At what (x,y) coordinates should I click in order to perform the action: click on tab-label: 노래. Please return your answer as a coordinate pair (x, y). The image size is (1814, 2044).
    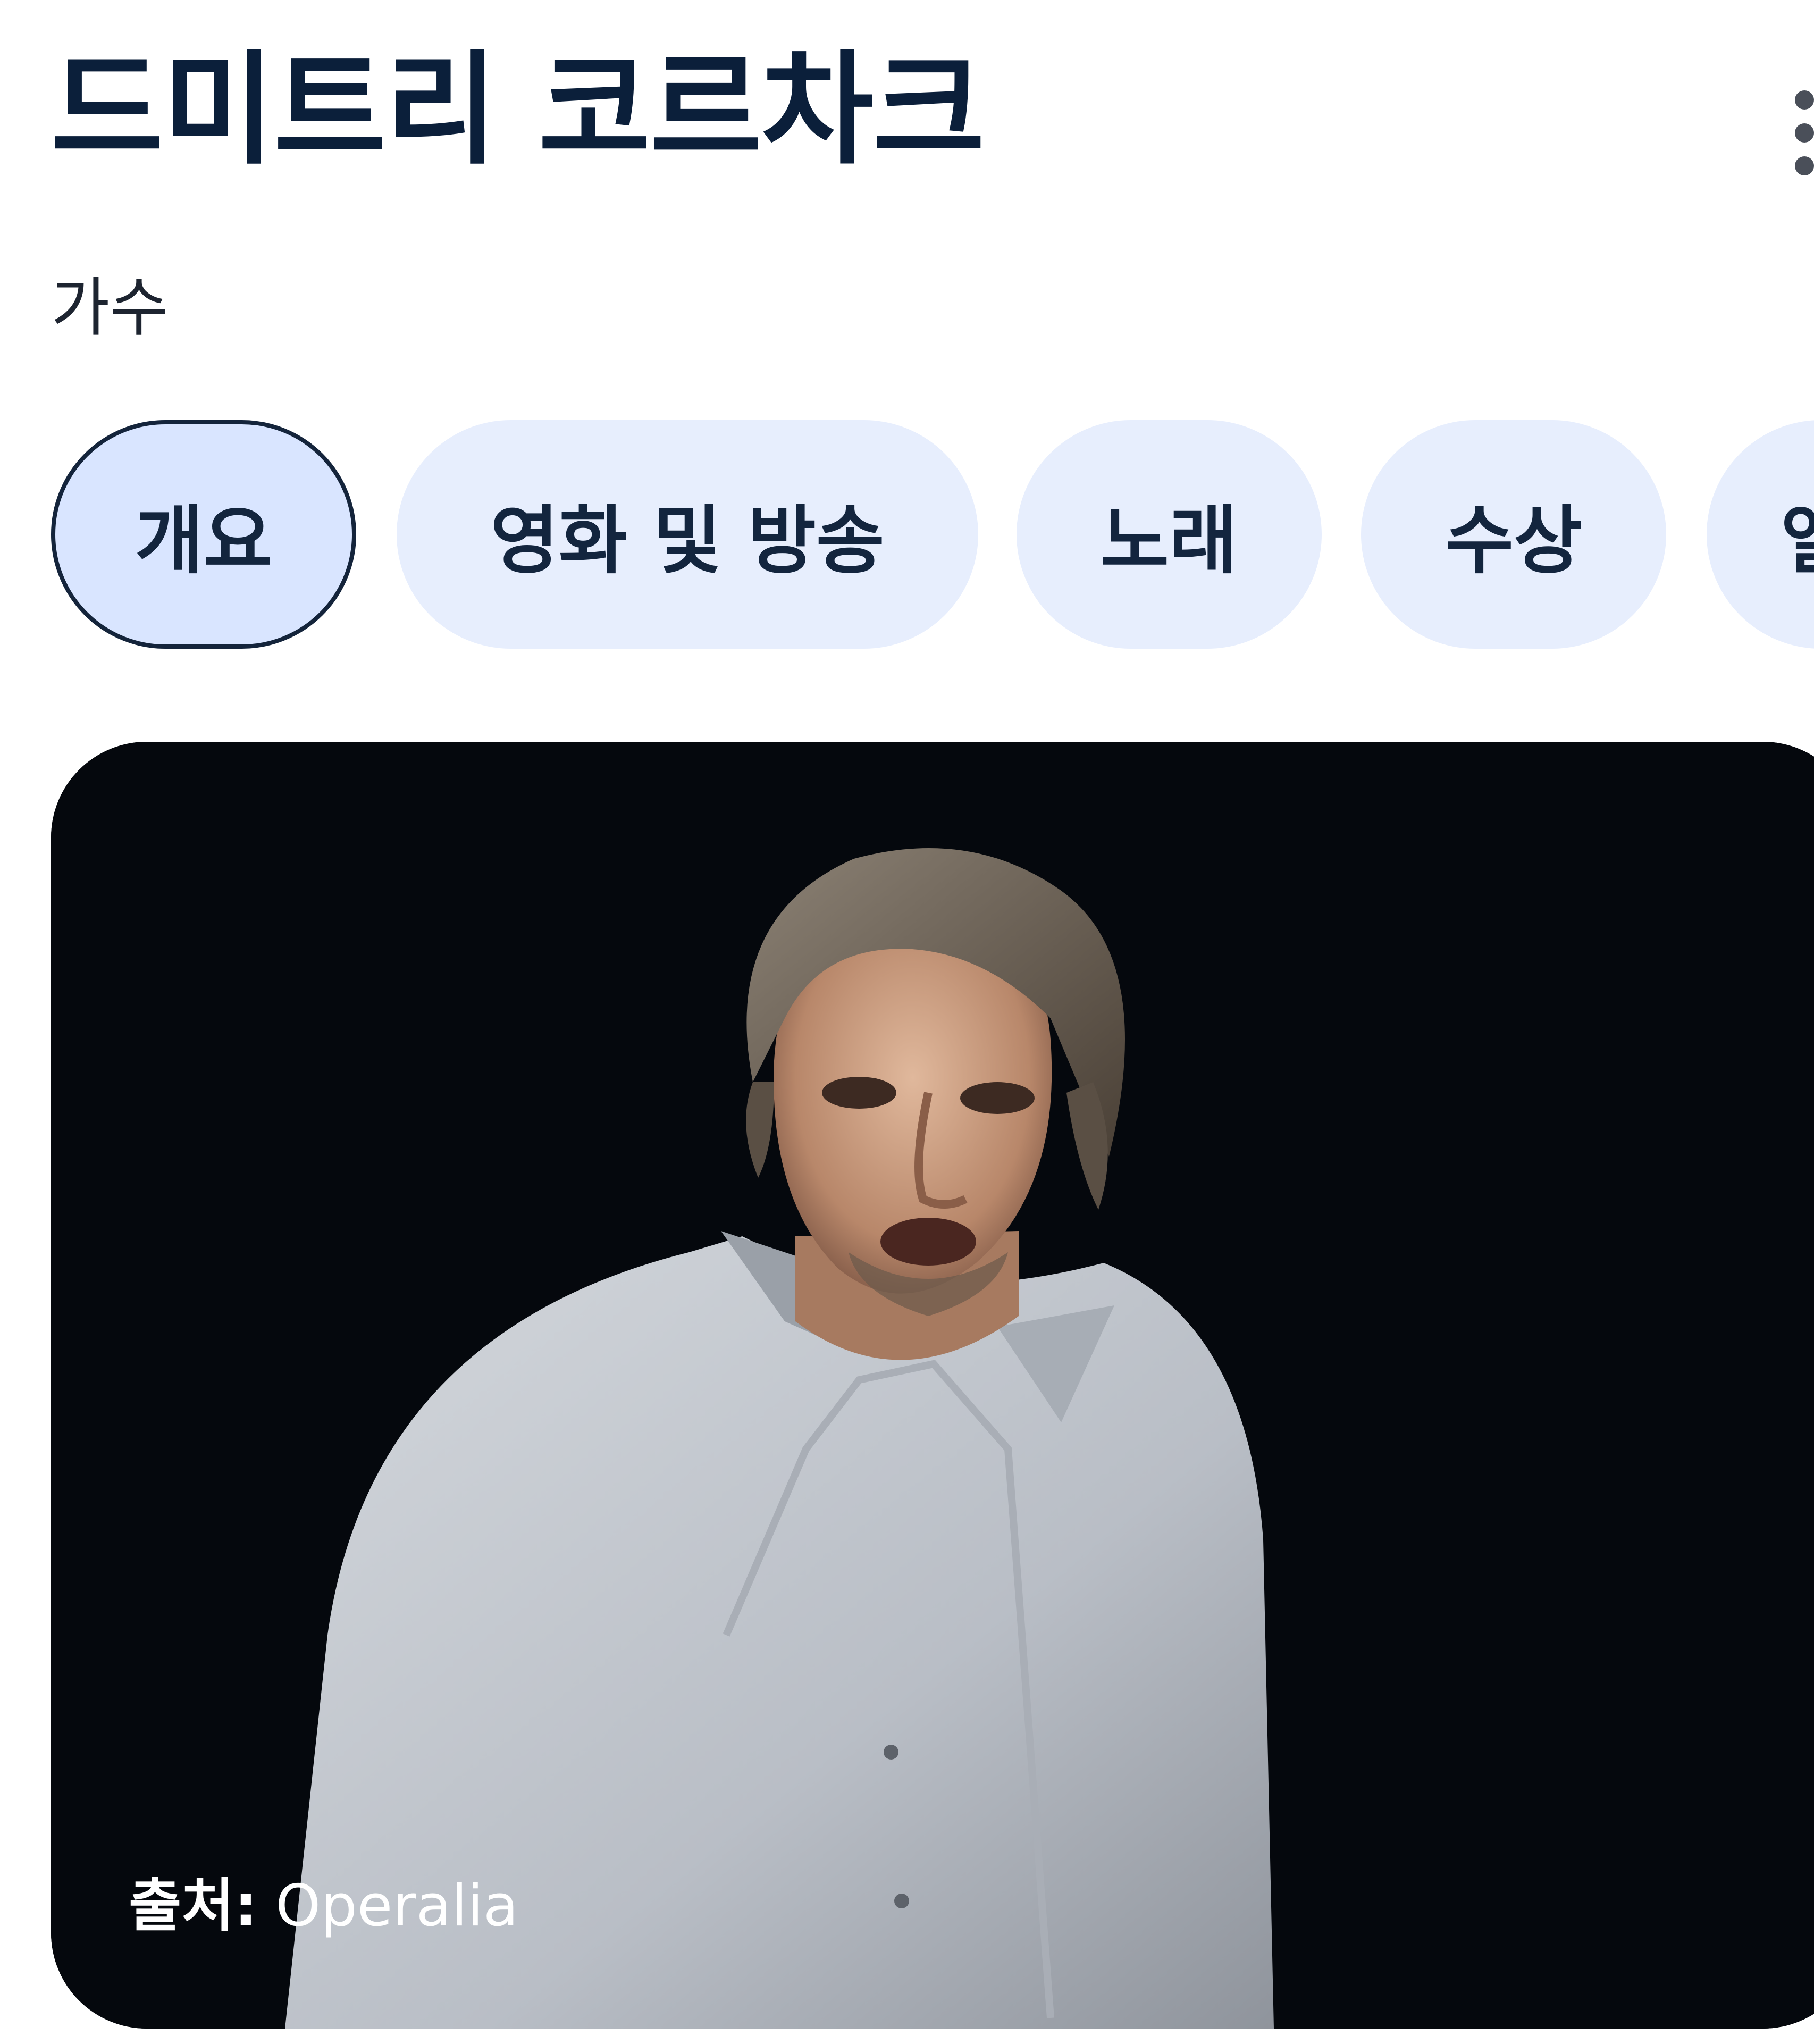
    Looking at the image, I should click on (1169, 541).